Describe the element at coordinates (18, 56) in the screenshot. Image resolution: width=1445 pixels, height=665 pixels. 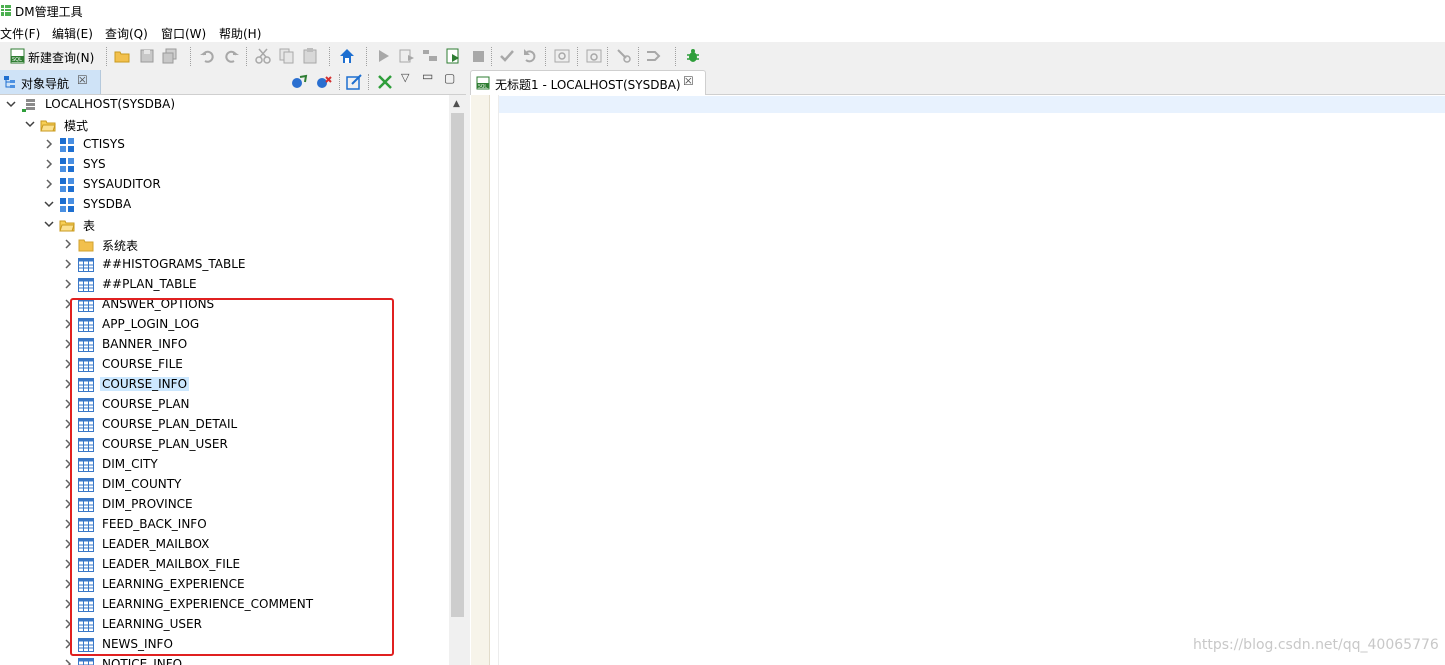
I see `new-query-sql-icon: SQL` at that location.